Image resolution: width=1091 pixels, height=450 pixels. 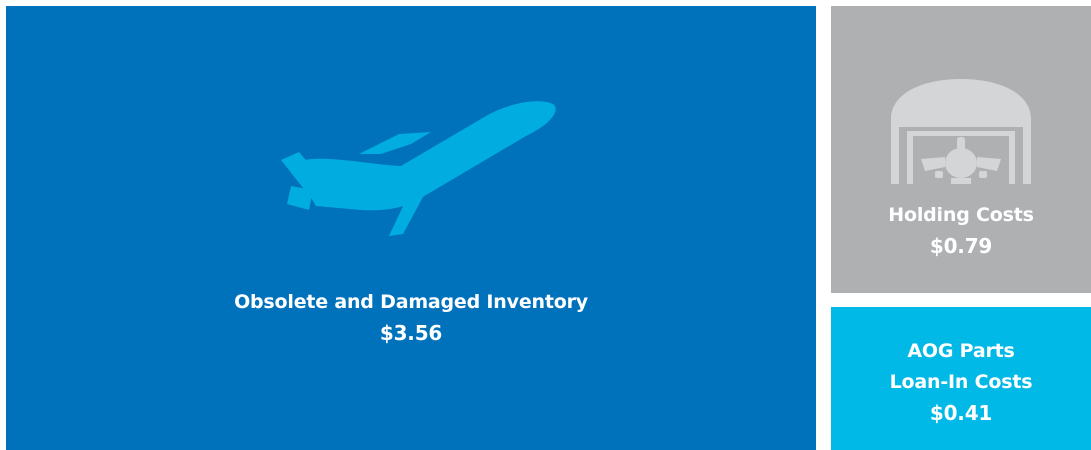 What do you see at coordinates (418, 168) in the screenshot?
I see `airplane-takeoff-icon` at bounding box center [418, 168].